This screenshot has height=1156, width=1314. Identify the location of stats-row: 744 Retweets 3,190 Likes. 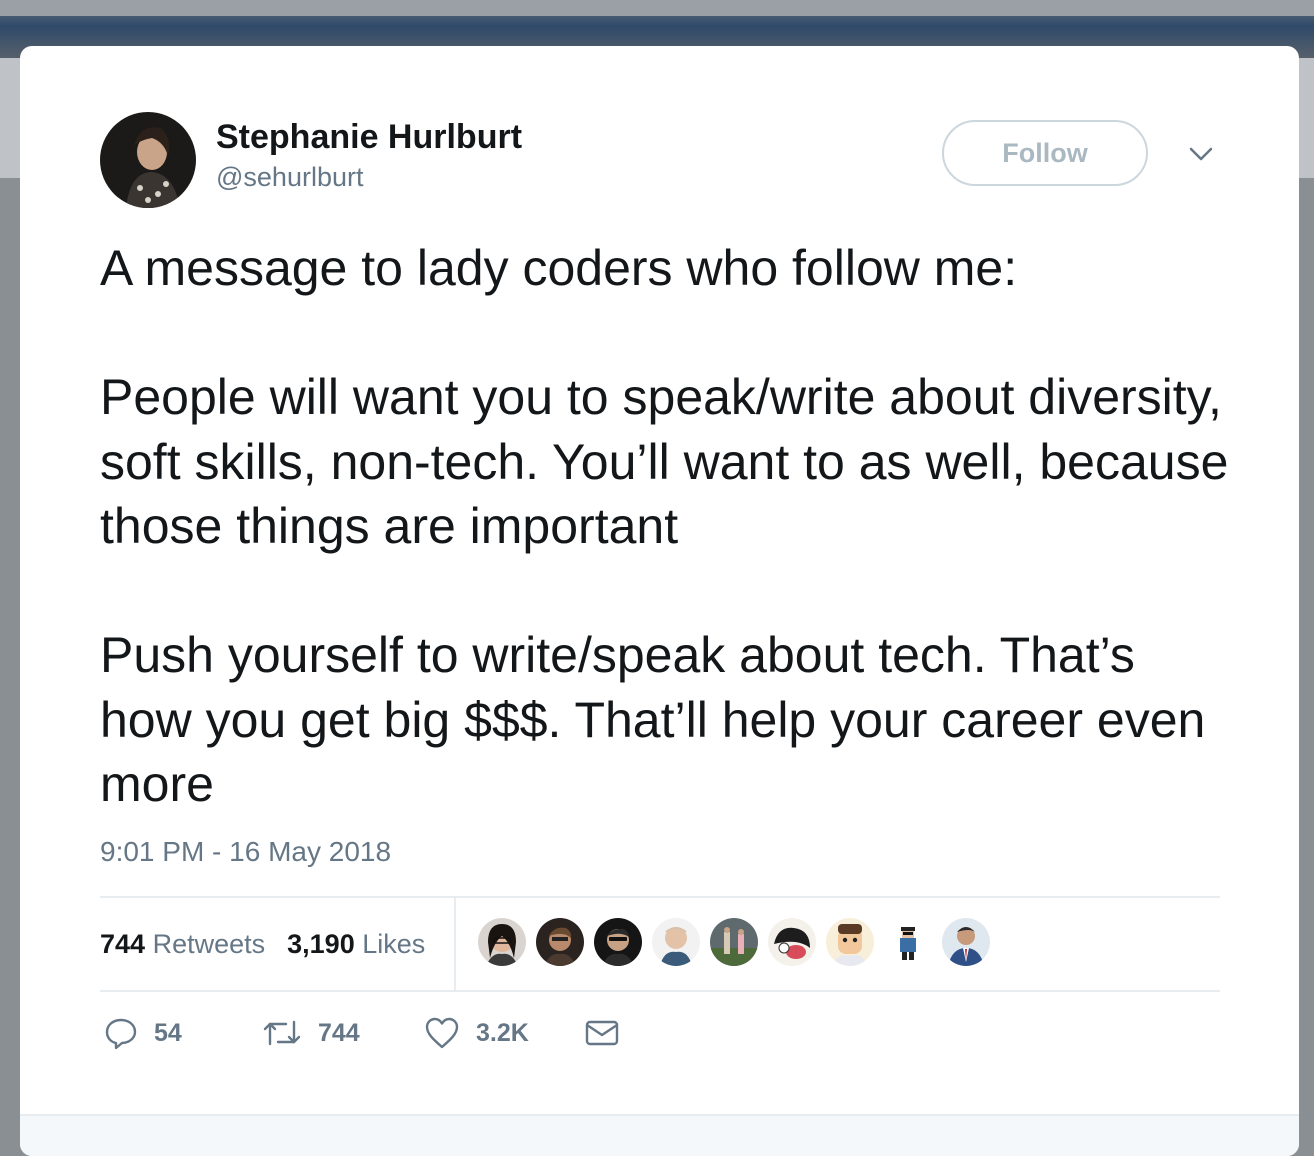
(262, 944).